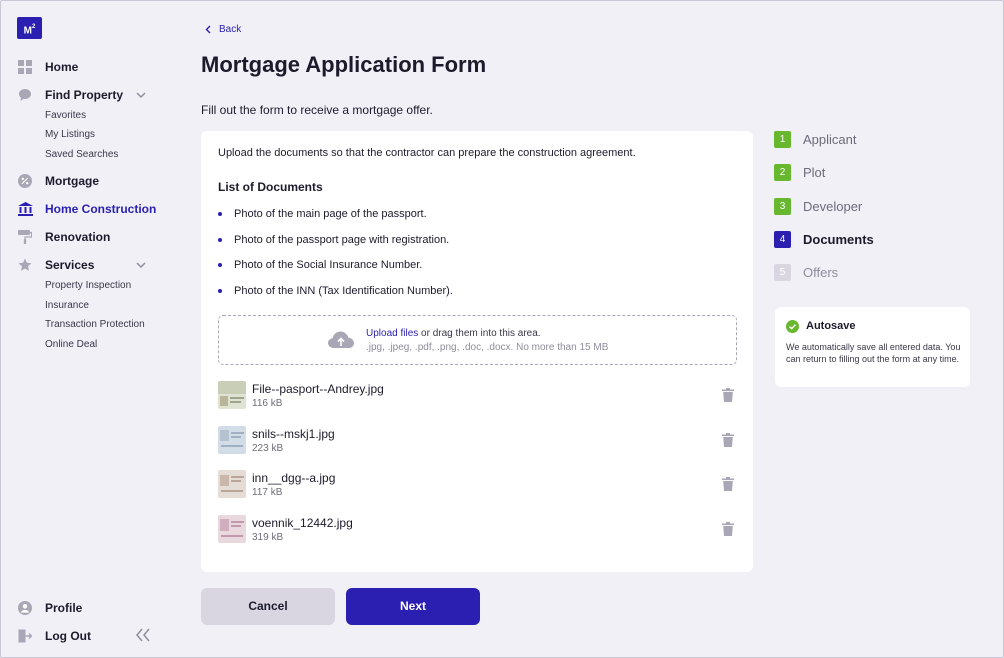 The image size is (1004, 658). I want to click on sidebar-item-home: Home, so click(47, 67).